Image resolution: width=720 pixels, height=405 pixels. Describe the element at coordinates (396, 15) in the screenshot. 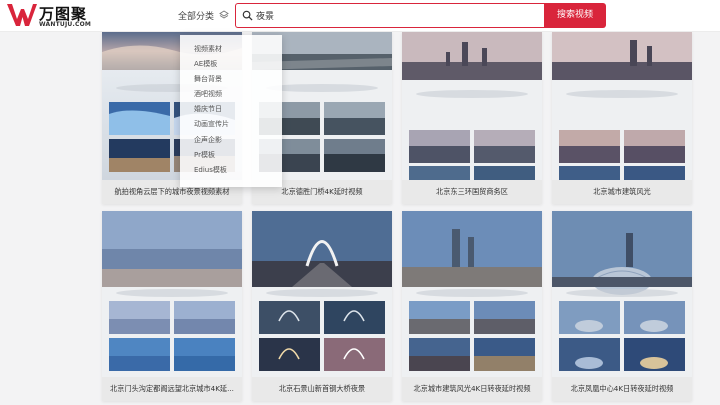

I see `search-input` at that location.